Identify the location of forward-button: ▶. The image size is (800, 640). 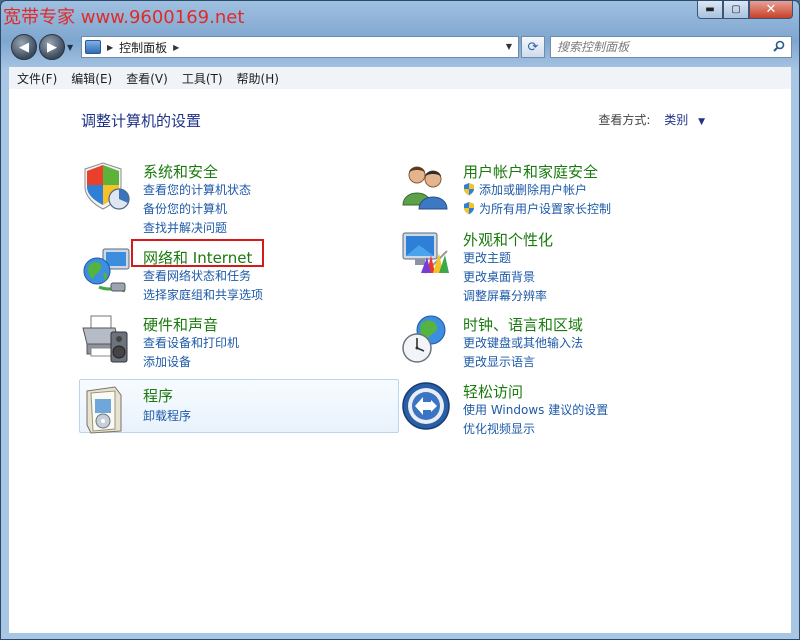
(52, 47).